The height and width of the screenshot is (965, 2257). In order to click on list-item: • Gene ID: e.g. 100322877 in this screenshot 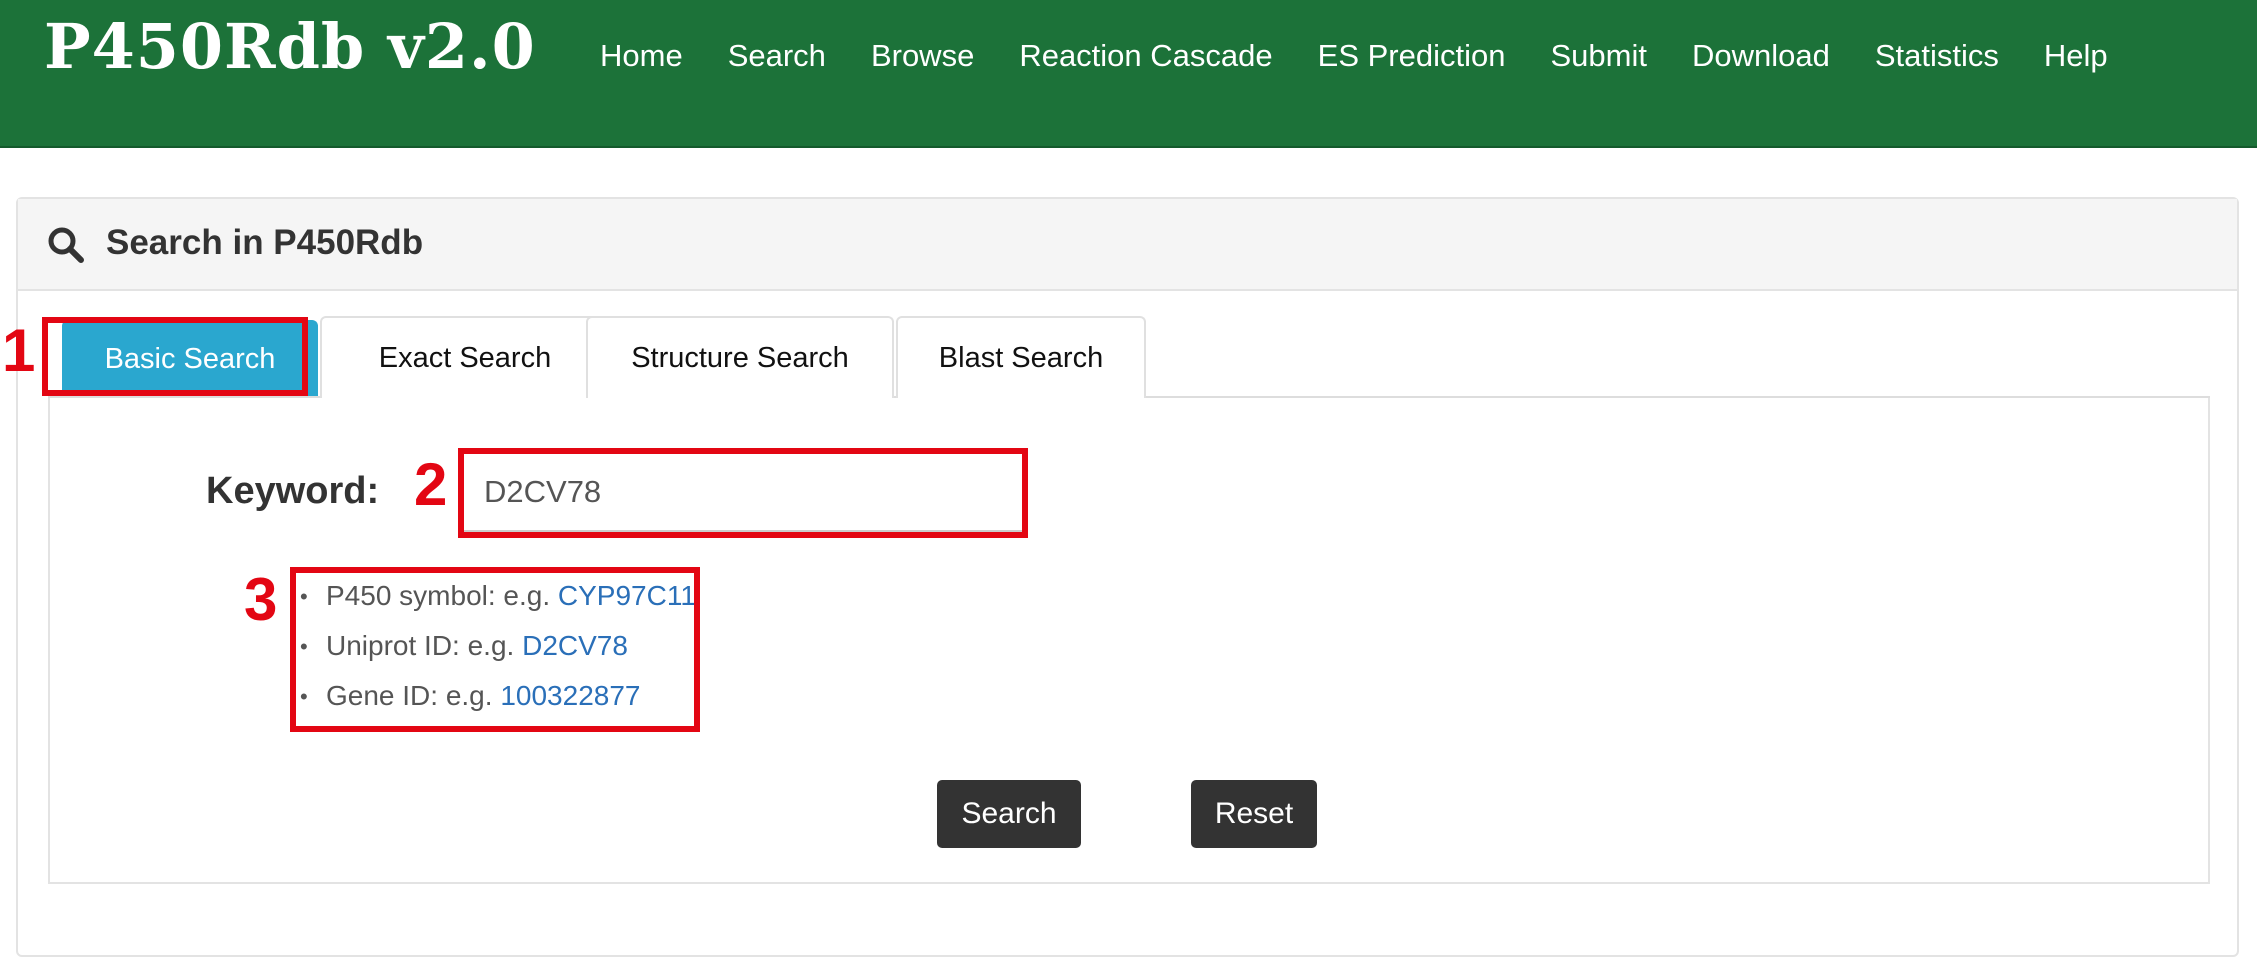, I will do `click(468, 705)`.